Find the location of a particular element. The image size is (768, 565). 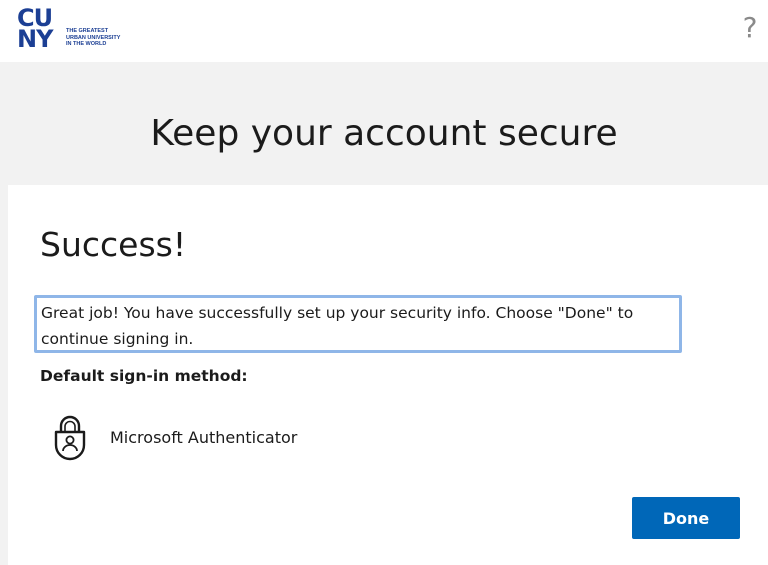

success-heading: Success! is located at coordinates (113, 244).